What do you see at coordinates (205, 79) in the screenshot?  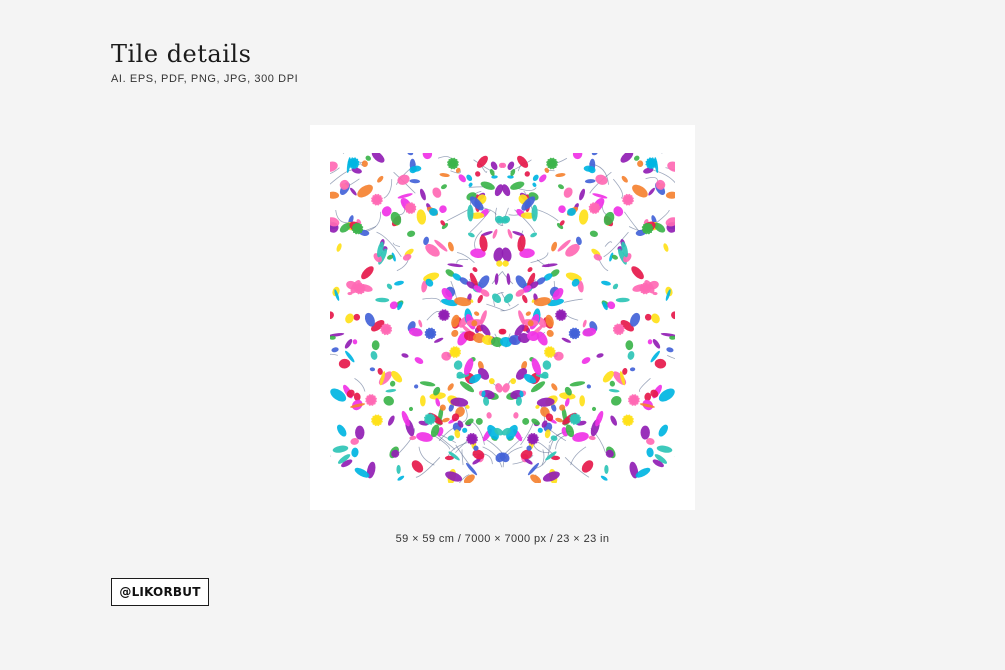 I see `file-formats-text: AI. EPS, PDF, PNG, JPG, 300 DPI` at bounding box center [205, 79].